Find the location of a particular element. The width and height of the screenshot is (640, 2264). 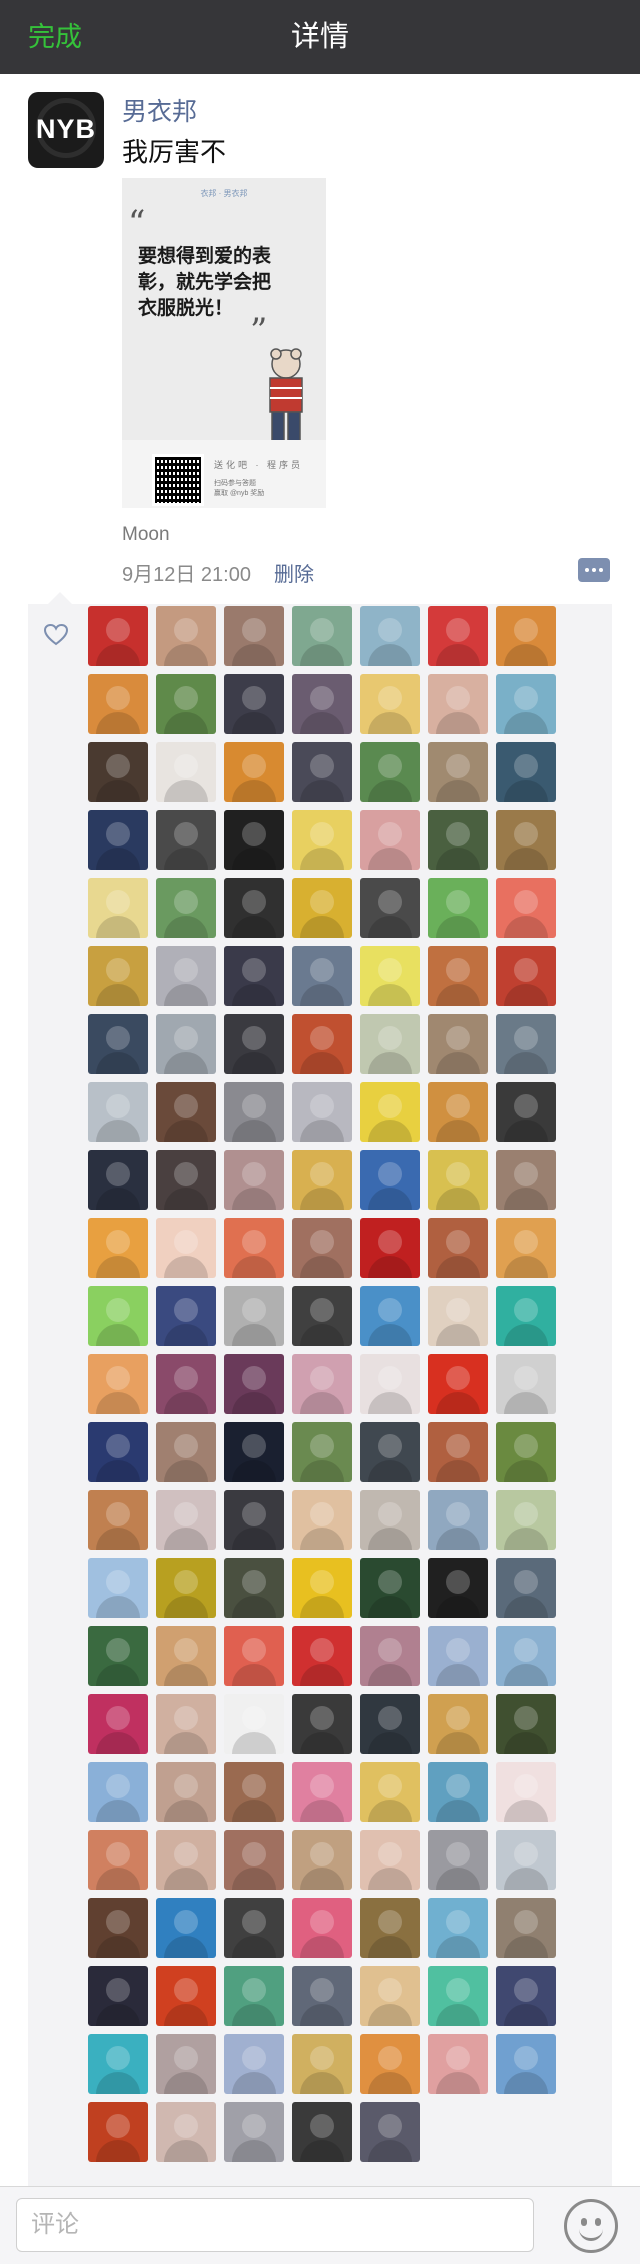

post-location: Moon is located at coordinates (146, 535).